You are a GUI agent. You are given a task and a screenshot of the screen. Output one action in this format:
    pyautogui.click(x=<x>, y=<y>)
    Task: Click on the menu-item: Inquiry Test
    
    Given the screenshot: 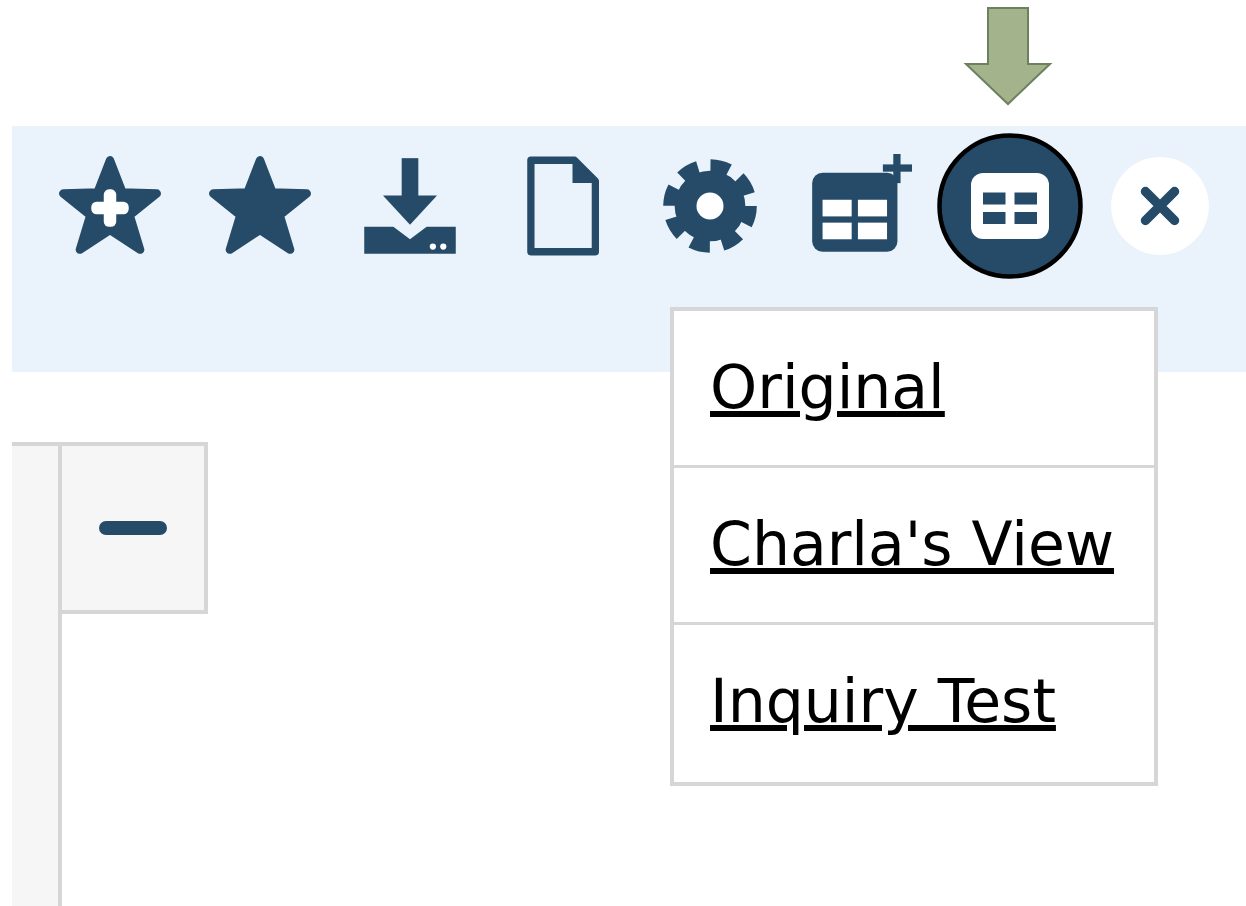 What is the action you would take?
    pyautogui.click(x=914, y=703)
    